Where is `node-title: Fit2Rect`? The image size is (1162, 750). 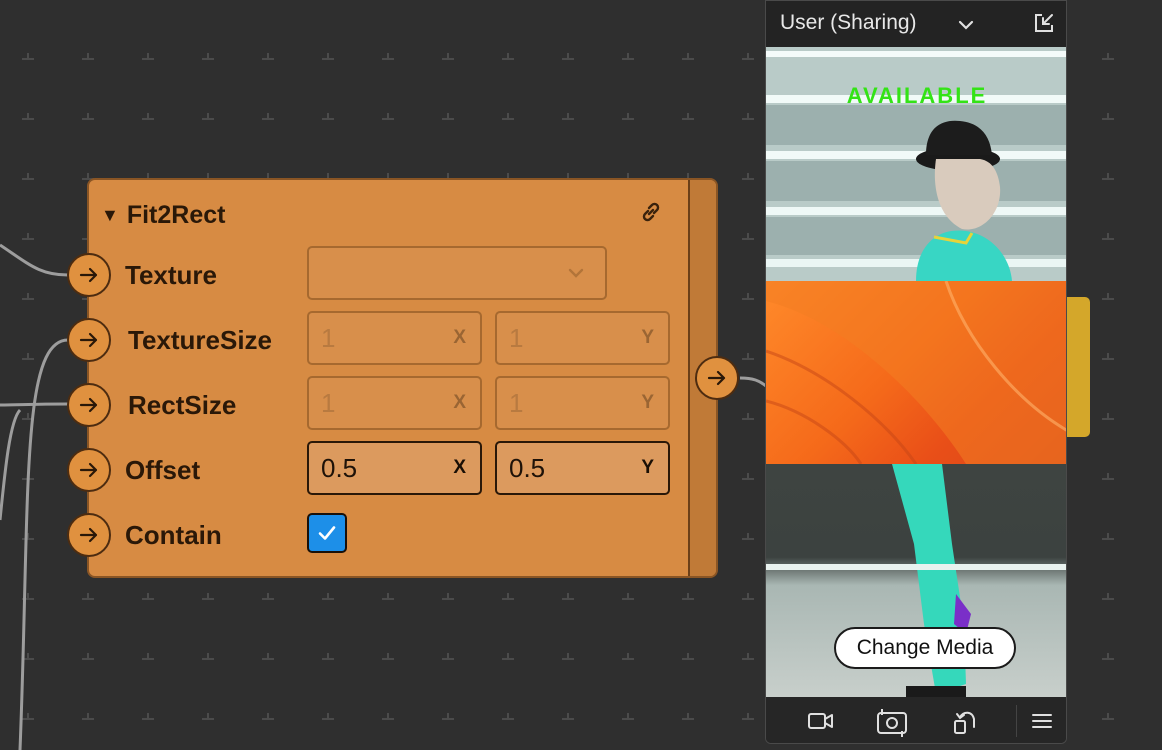
node-title: Fit2Rect is located at coordinates (176, 214).